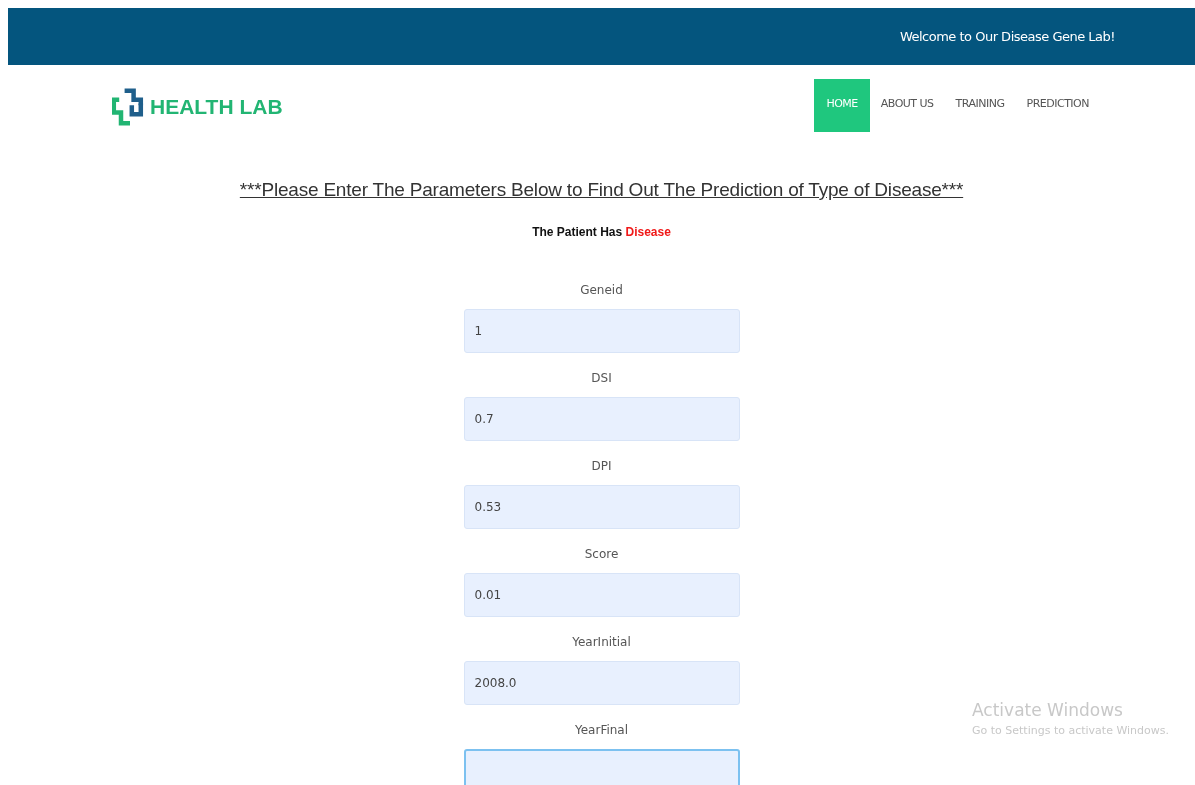  I want to click on input-field, so click(601, 767).